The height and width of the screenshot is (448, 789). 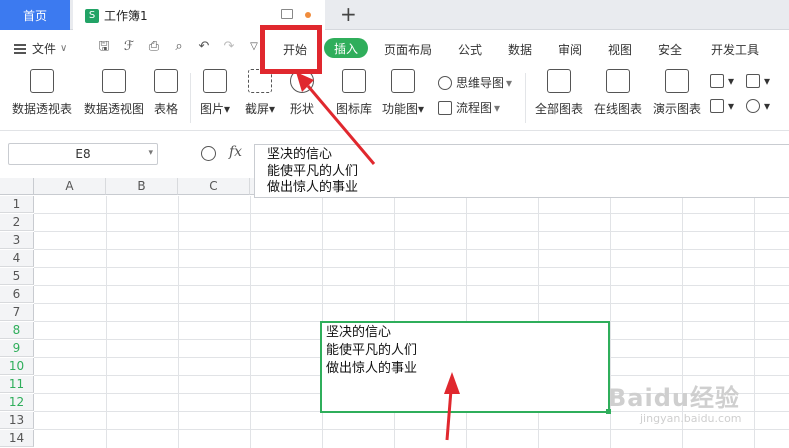 I want to click on arrow-to-cell, so click(x=449, y=415).